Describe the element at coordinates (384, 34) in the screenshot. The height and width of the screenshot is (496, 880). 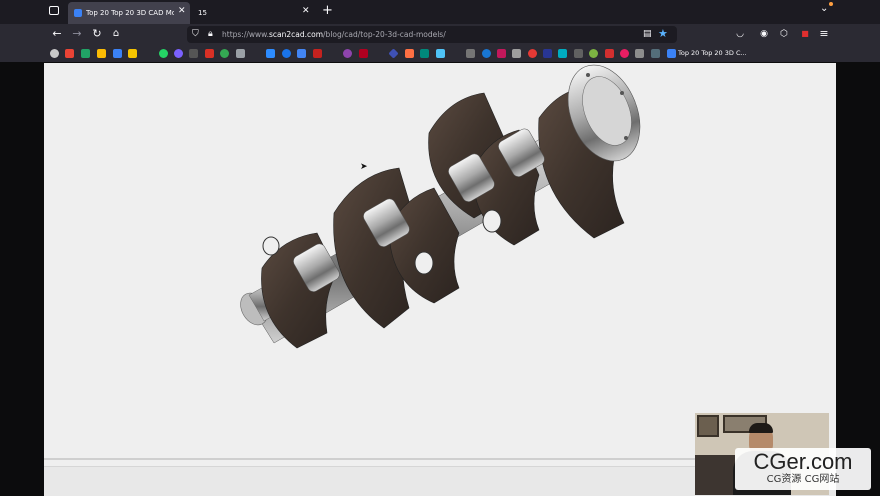
I see `url-path: /blog/cad/top-20-3d-cad-models/` at that location.